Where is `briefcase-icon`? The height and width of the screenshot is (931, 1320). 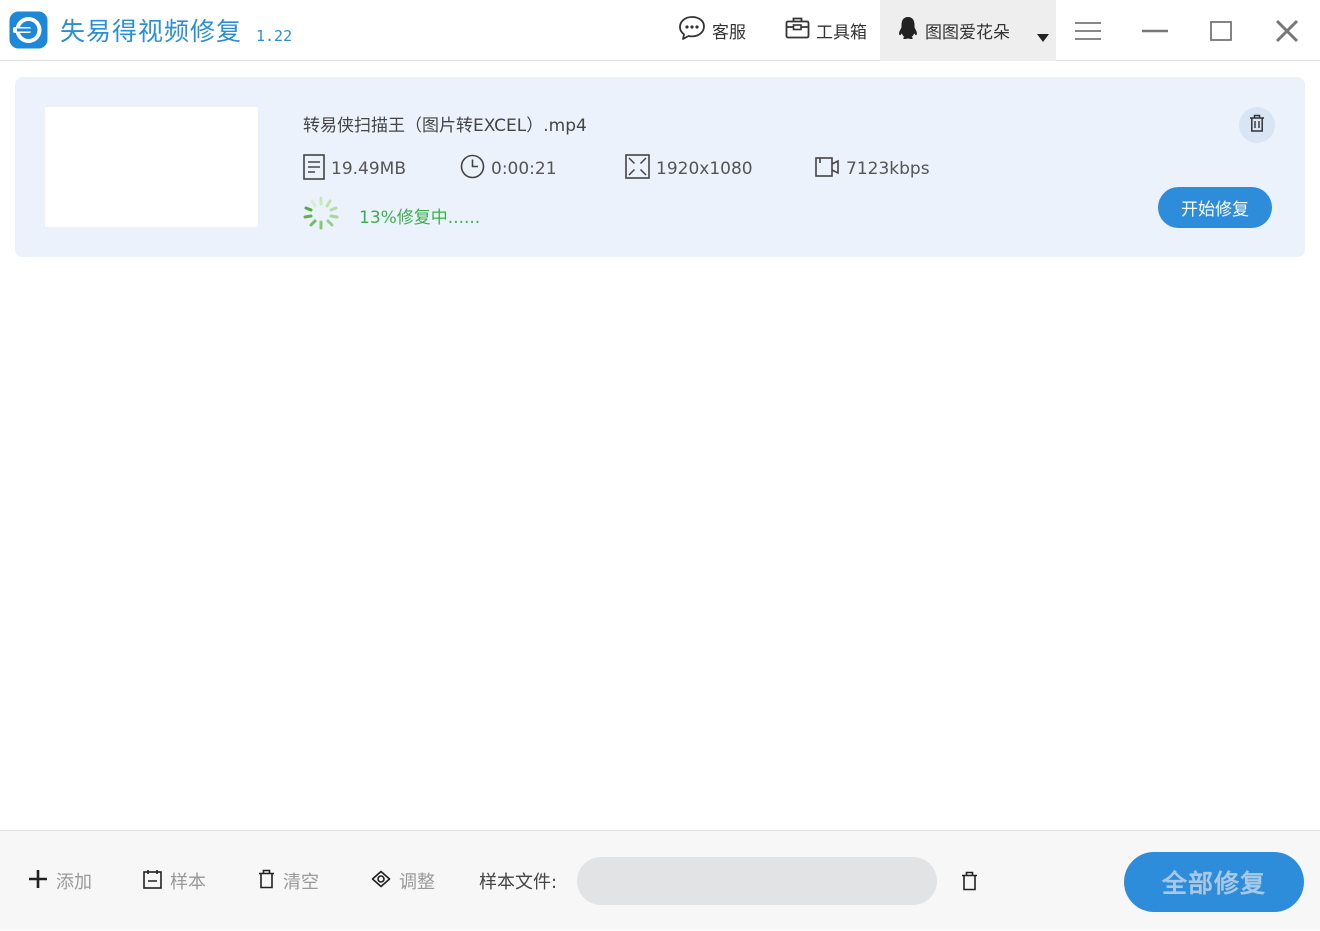 briefcase-icon is located at coordinates (800, 30).